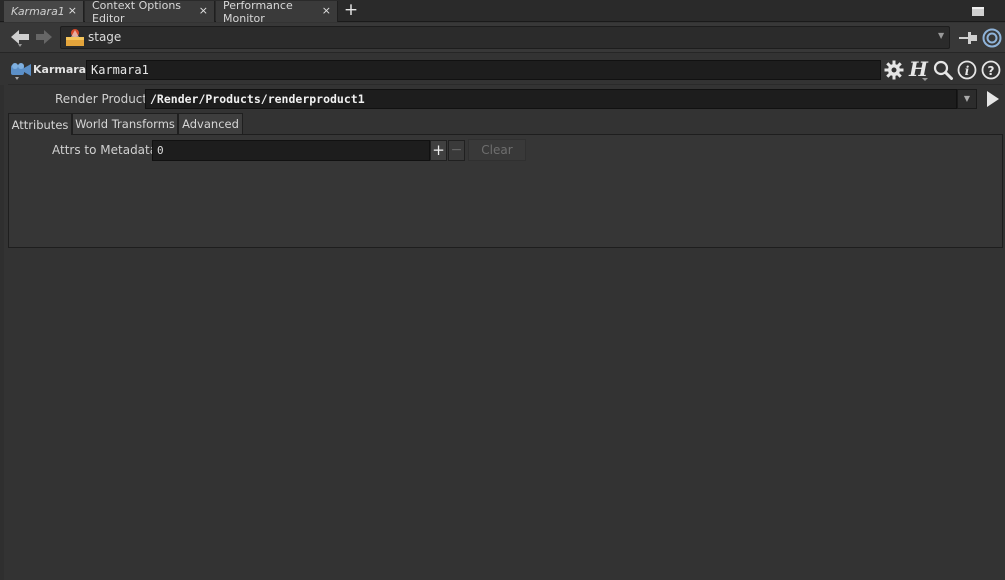 The width and height of the screenshot is (1005, 580). I want to click on pane-menu-icon, so click(978, 11).